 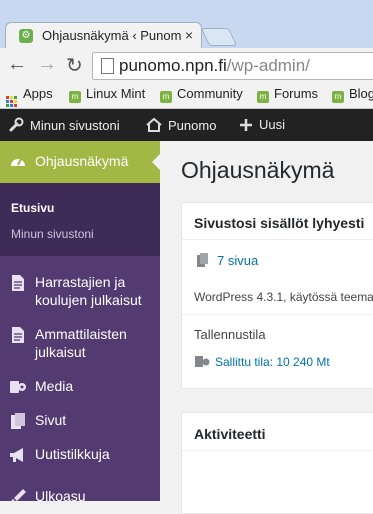 What do you see at coordinates (32, 208) in the screenshot?
I see `submenu-home: Etusivu` at bounding box center [32, 208].